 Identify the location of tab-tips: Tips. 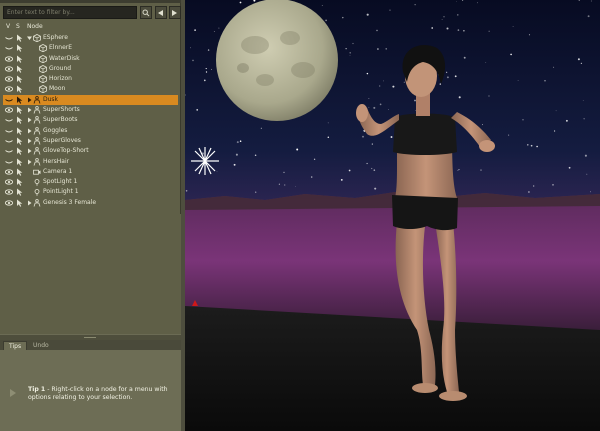
(15, 345).